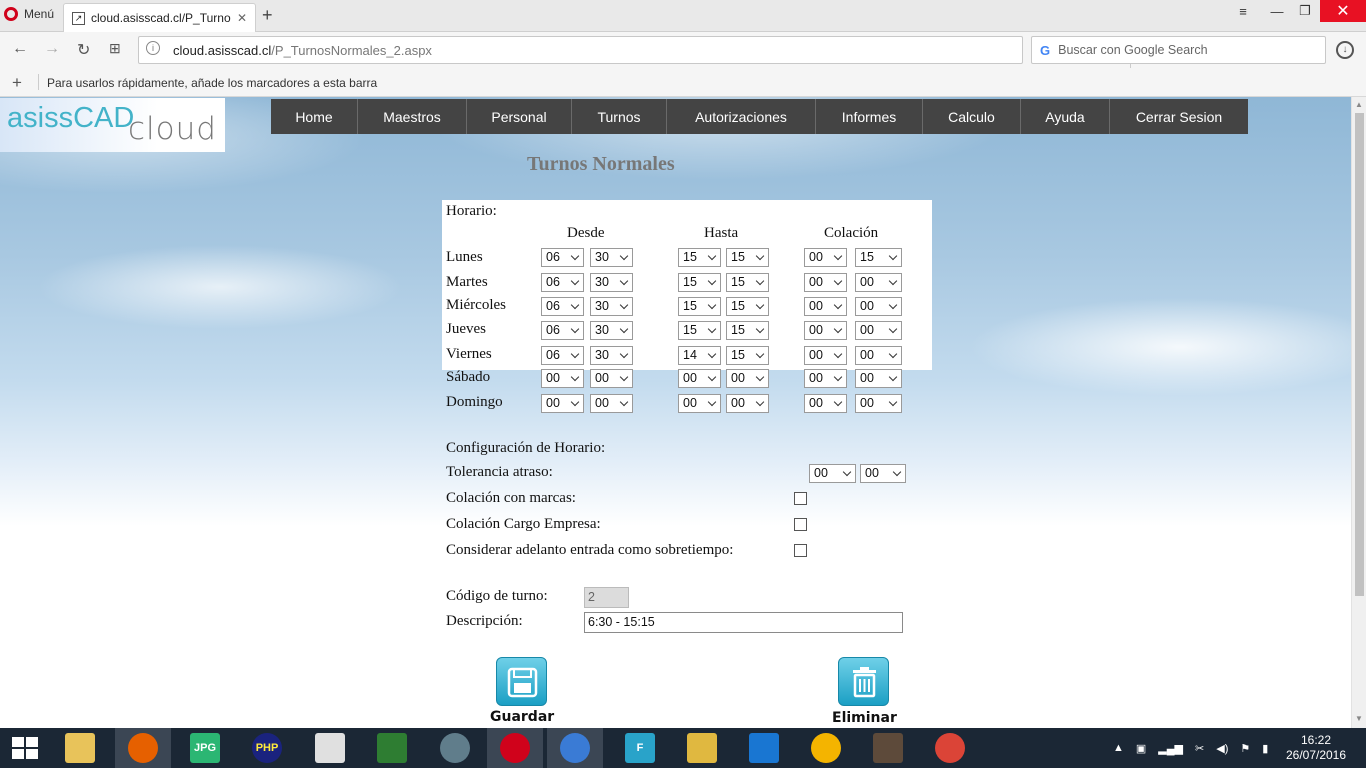 Image resolution: width=1366 pixels, height=768 pixels. What do you see at coordinates (267, 15) in the screenshot?
I see `new-tab-button: +` at bounding box center [267, 15].